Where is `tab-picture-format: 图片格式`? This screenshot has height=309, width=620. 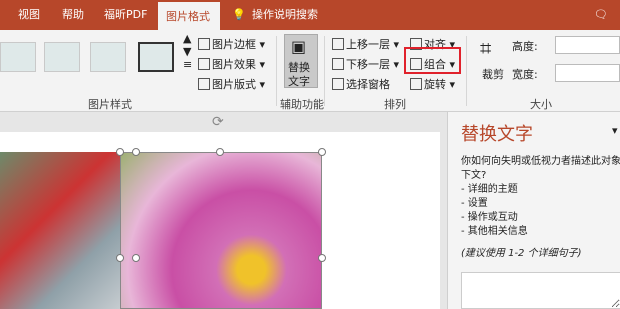 tab-picture-format: 图片格式 is located at coordinates (189, 15).